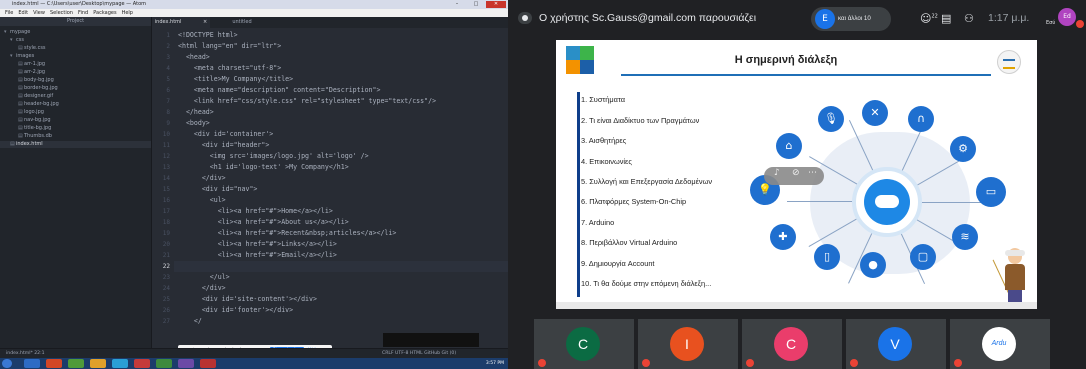 This screenshot has height=369, width=1086. What do you see at coordinates (34, 120) in the screenshot?
I see `tree-item-file: ▤nav-bg.jpg` at bounding box center [34, 120].